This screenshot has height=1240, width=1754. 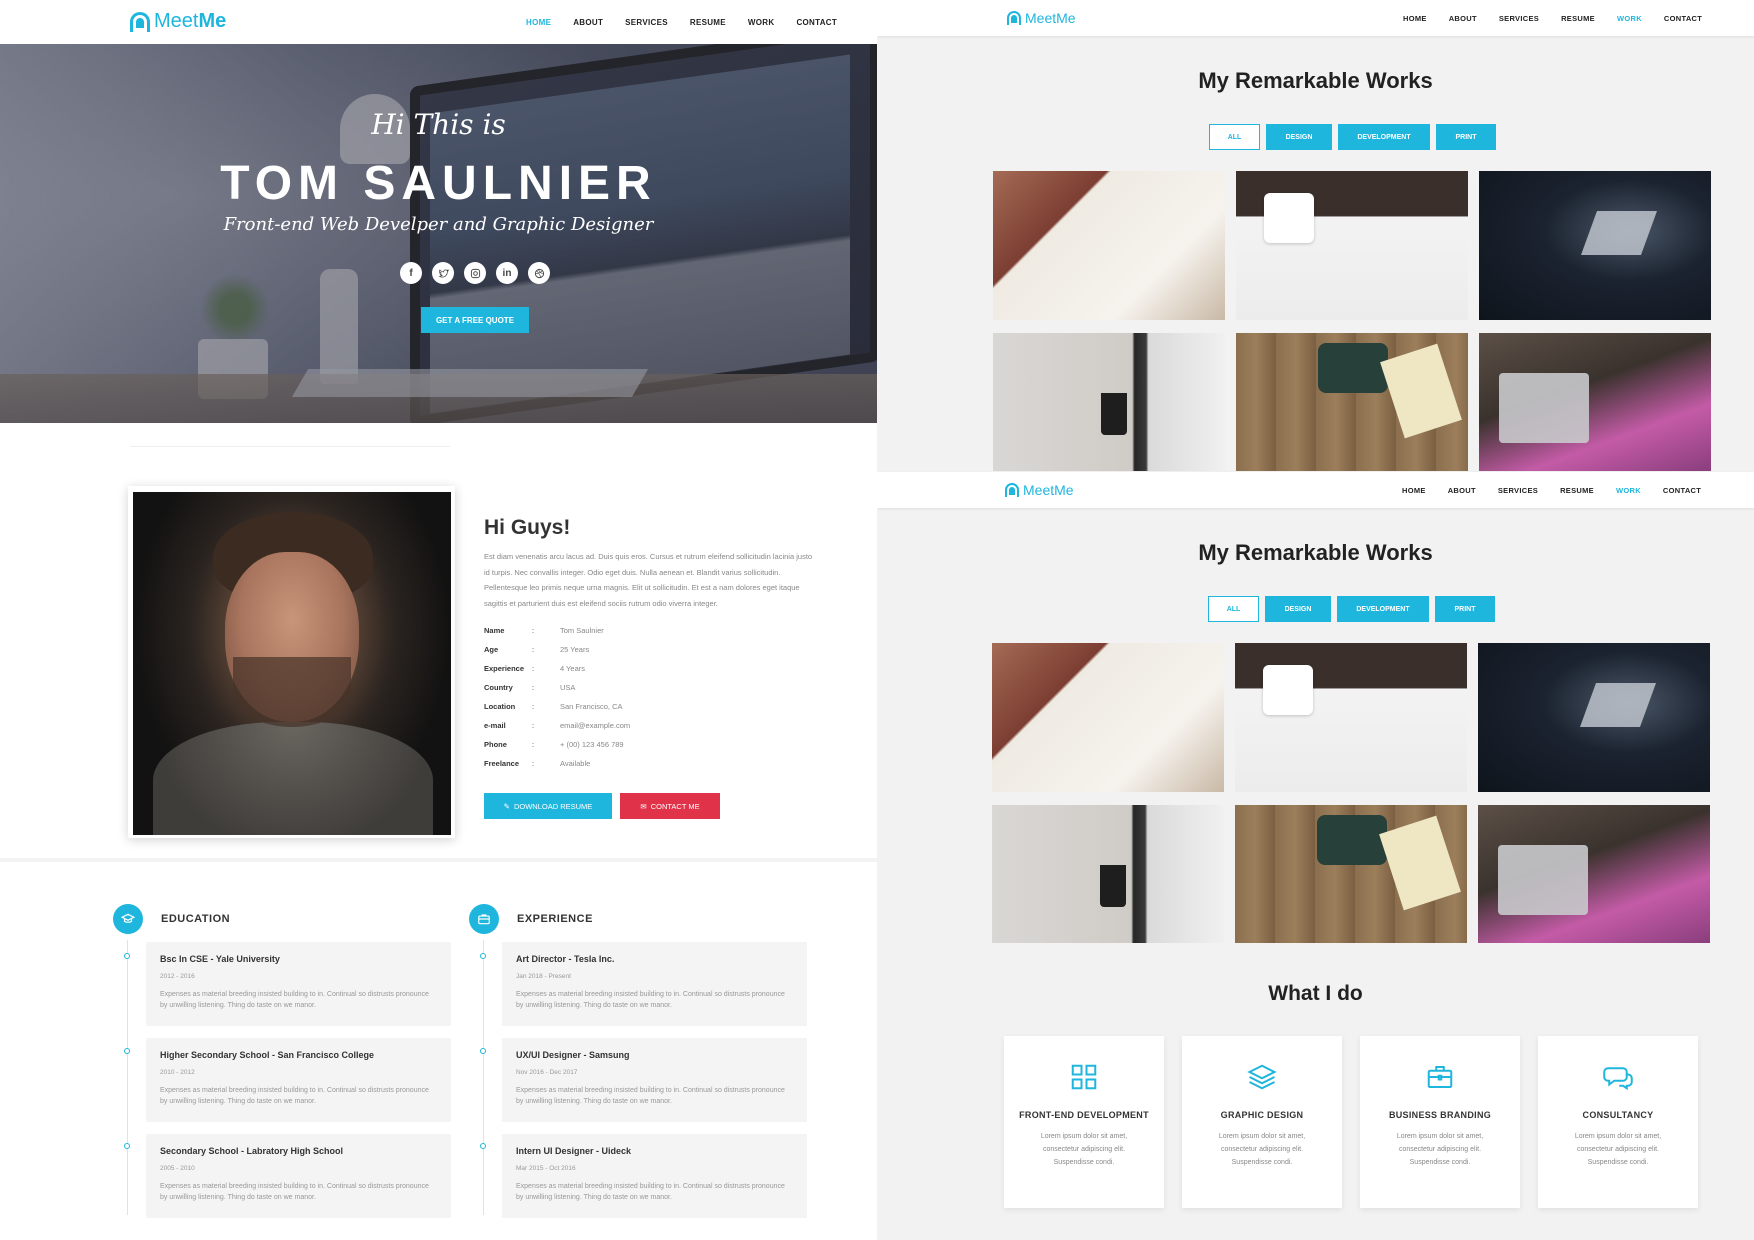 What do you see at coordinates (293, 778) in the screenshot?
I see `photo-sweater` at bounding box center [293, 778].